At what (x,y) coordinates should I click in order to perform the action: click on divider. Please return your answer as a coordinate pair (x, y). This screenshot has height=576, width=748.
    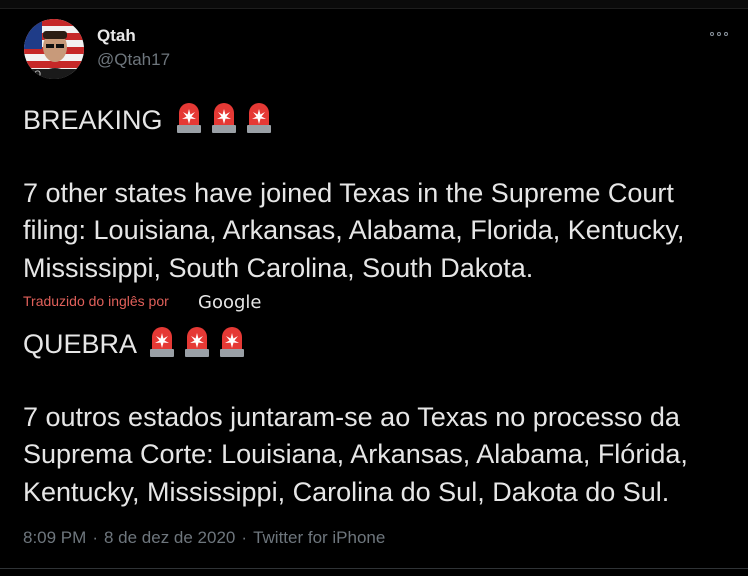
    Looking at the image, I should click on (374, 568).